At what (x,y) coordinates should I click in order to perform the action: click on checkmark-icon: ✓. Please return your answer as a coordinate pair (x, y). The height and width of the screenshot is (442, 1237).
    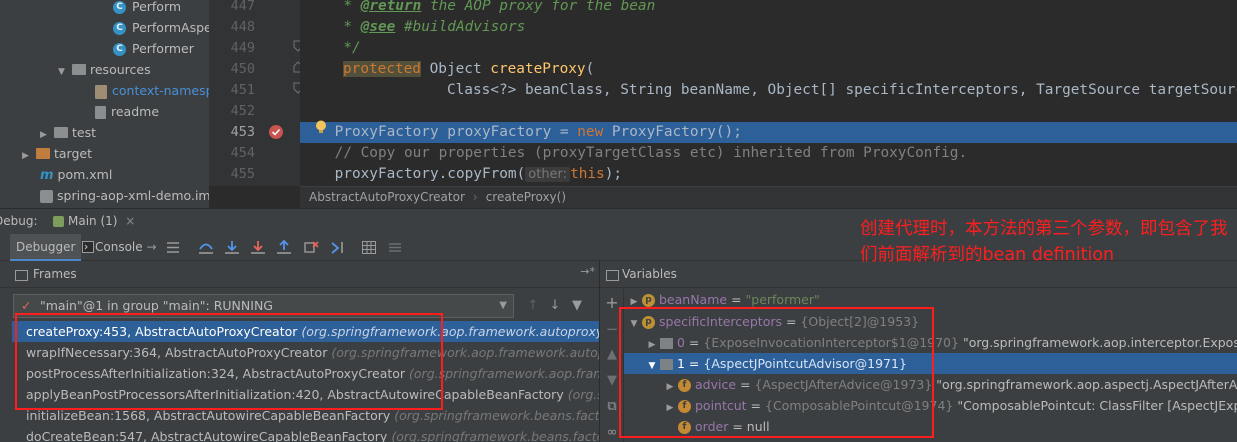
    Looking at the image, I should click on (26, 305).